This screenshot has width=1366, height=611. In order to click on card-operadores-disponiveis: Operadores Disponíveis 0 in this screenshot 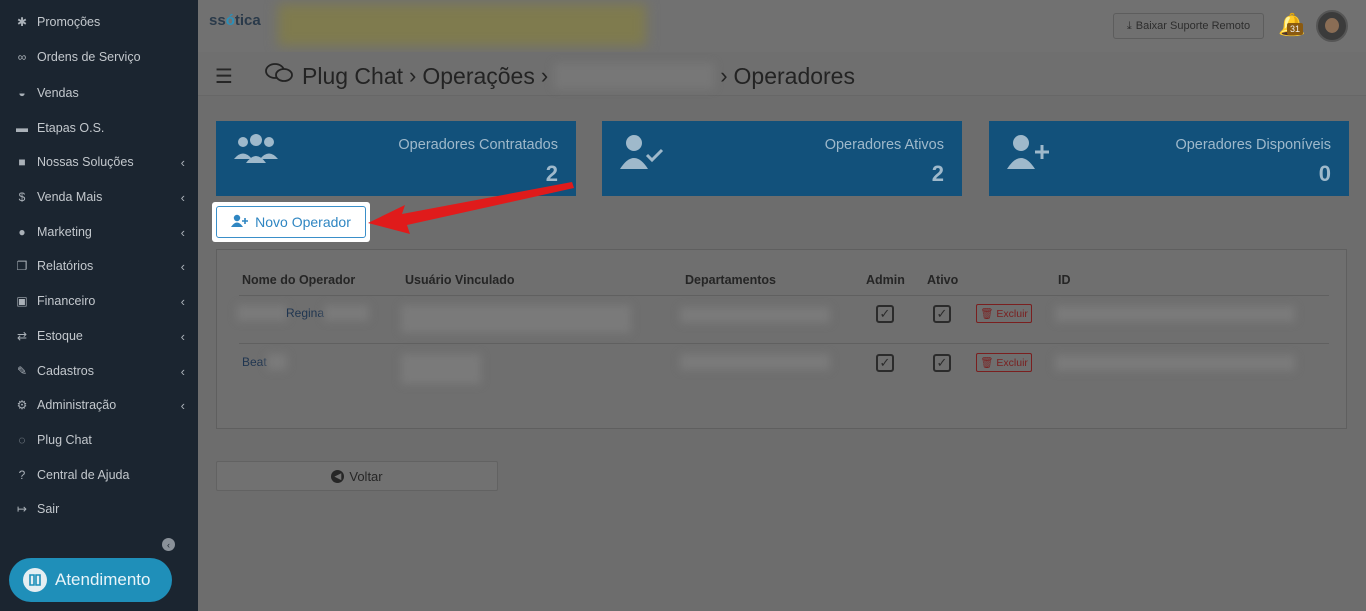, I will do `click(1169, 158)`.